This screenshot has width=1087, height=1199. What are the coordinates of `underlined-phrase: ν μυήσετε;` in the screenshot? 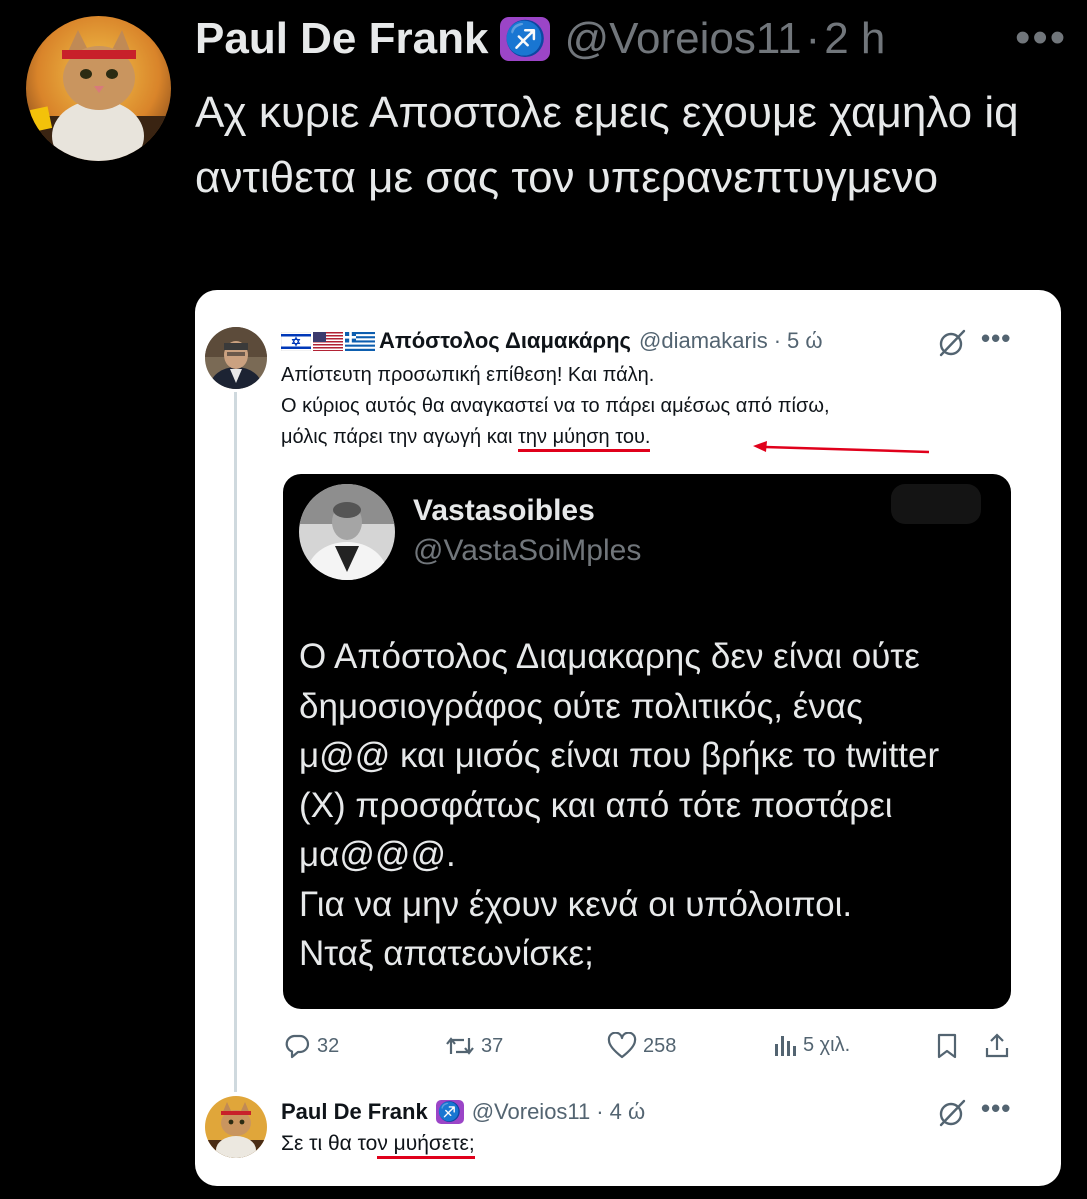 It's located at (426, 1145).